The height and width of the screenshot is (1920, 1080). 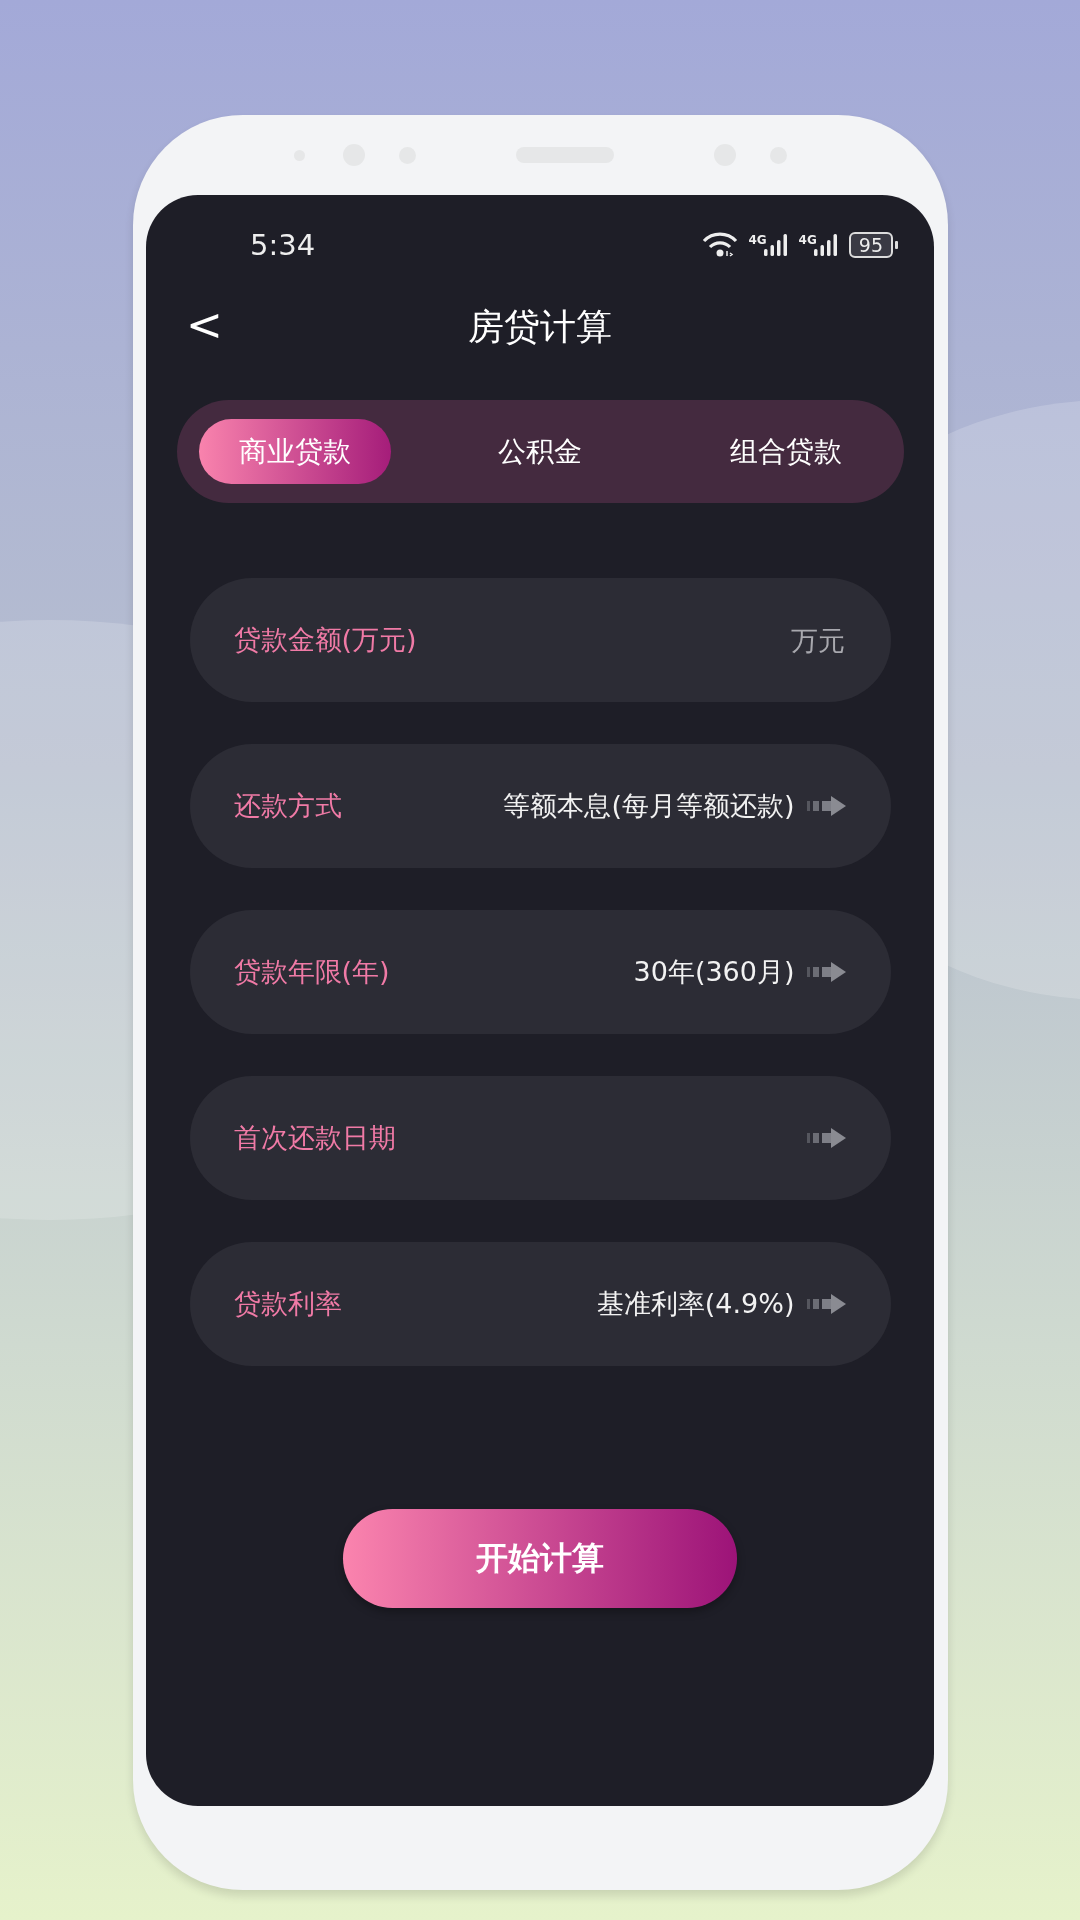 I want to click on calculate-button: 开始计算, so click(x=540, y=1558).